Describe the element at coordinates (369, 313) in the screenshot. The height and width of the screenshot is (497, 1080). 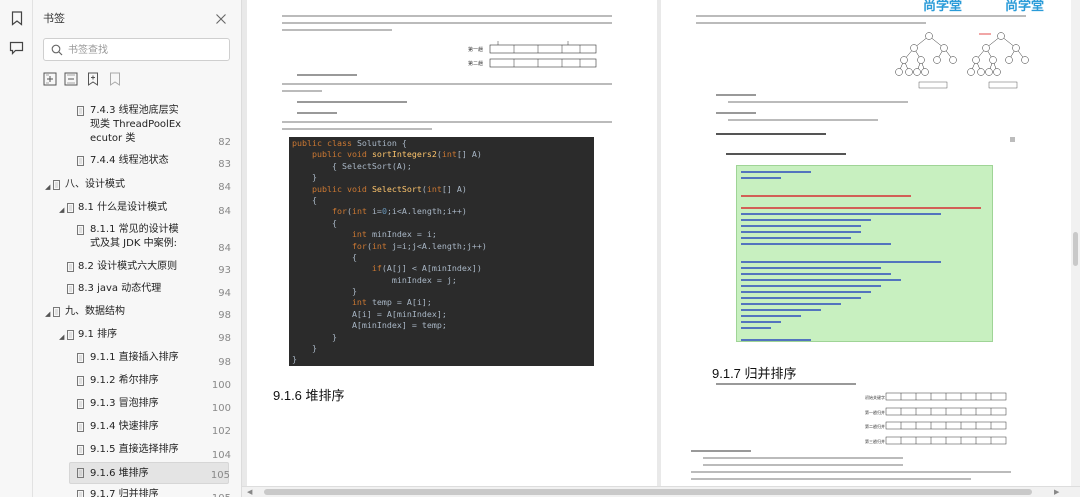
I see `code-line: A[i] = A[minIndex];` at that location.